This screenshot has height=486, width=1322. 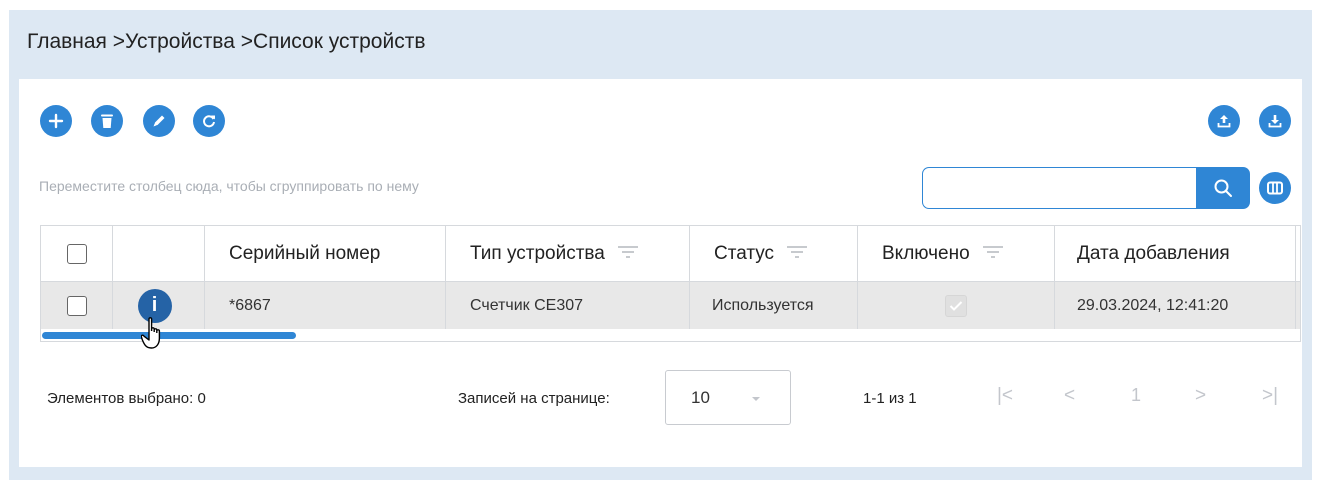 What do you see at coordinates (534, 398) in the screenshot?
I see `per-page-label: Записей на странице:` at bounding box center [534, 398].